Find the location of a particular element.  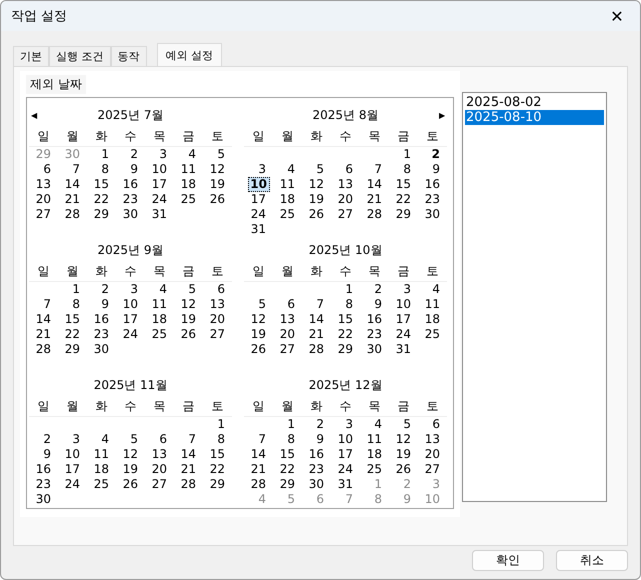

list-item: 2025-08-10 is located at coordinates (534, 117).